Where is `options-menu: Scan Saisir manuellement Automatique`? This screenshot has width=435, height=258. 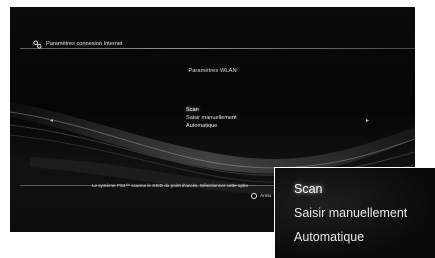
options-menu: Scan Saisir manuellement Automatique is located at coordinates (211, 118).